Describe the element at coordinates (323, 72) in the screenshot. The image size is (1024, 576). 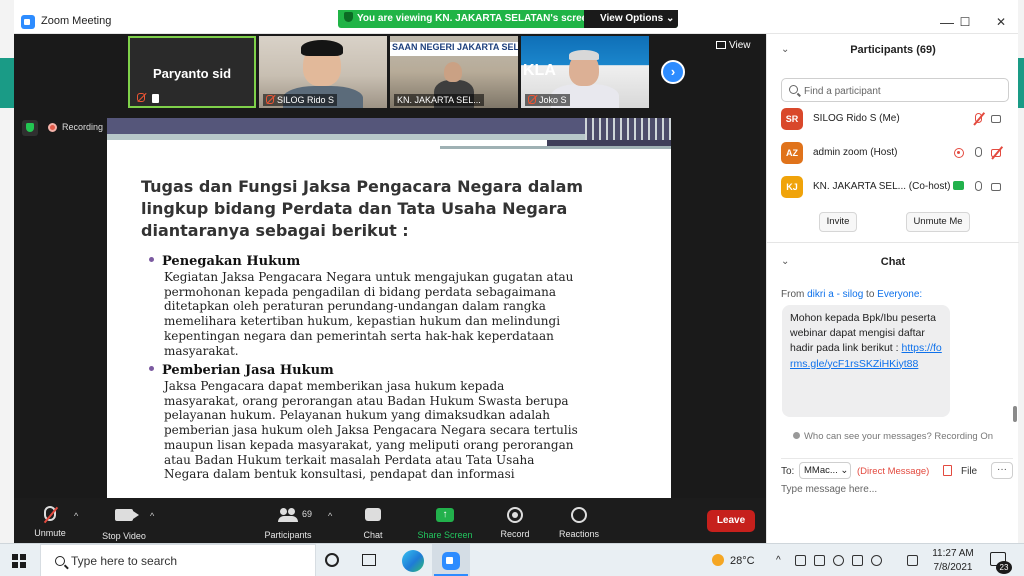
I see `video-tile: SILOG Rido S` at that location.